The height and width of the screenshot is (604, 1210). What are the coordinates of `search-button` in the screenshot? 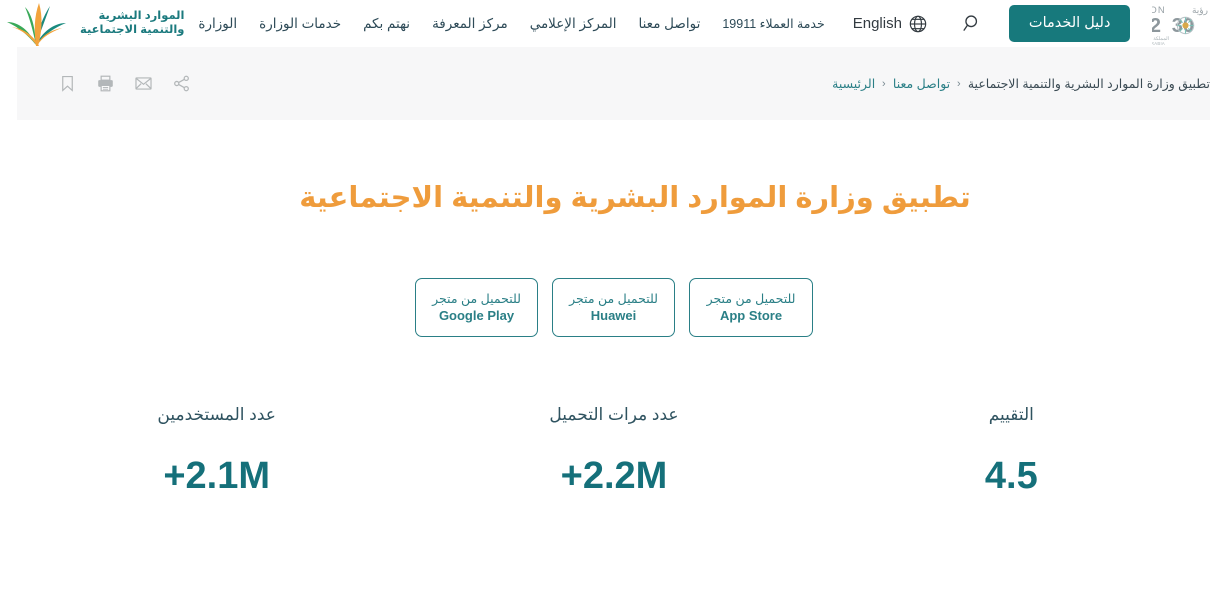 It's located at (972, 24).